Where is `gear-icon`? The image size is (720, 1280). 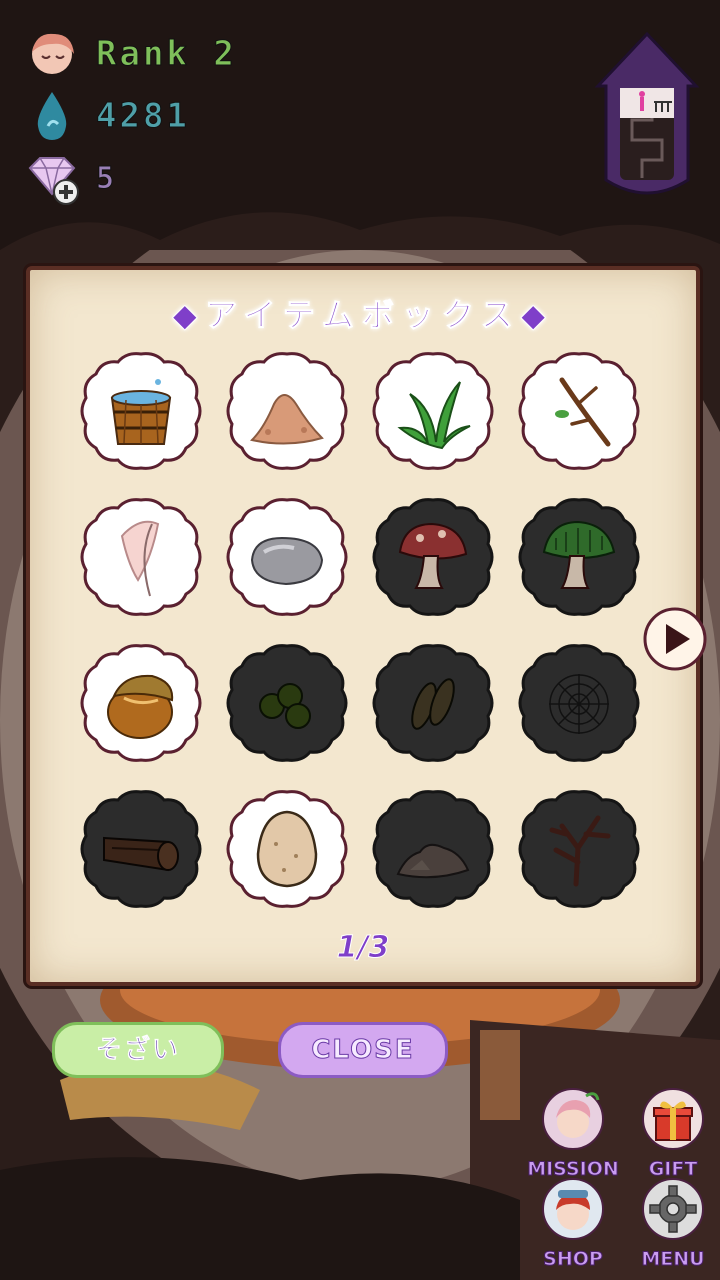 gear-icon is located at coordinates (673, 1209).